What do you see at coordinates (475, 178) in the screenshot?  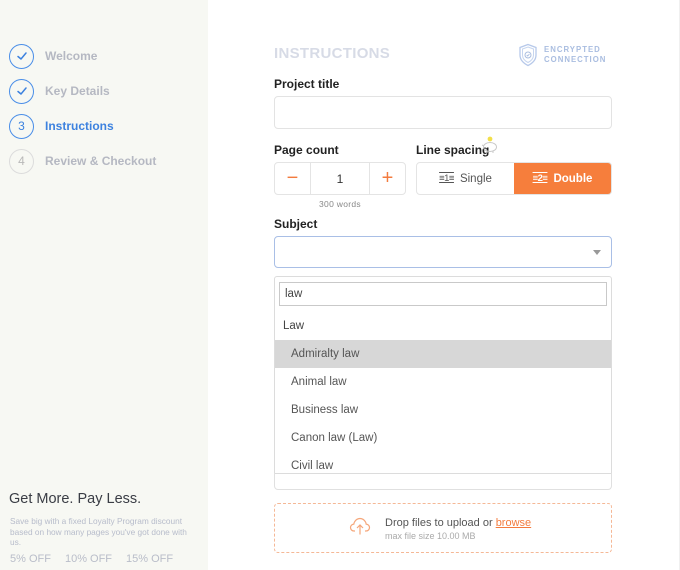 I see `spacing-single-label: Single` at bounding box center [475, 178].